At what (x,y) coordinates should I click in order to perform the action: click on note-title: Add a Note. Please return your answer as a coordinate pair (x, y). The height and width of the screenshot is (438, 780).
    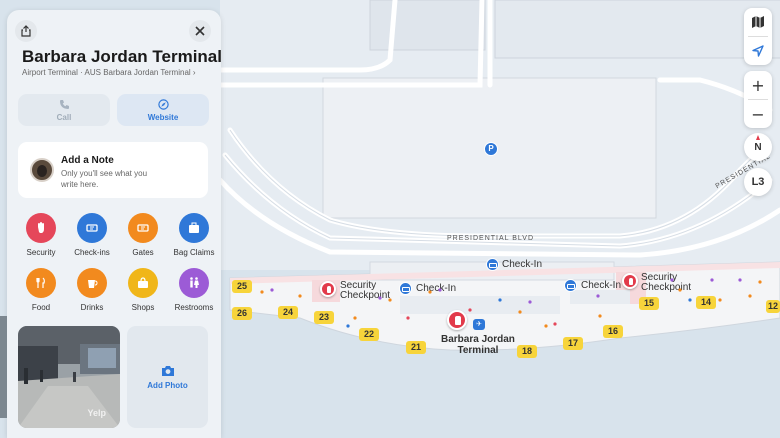
    Looking at the image, I should click on (87, 160).